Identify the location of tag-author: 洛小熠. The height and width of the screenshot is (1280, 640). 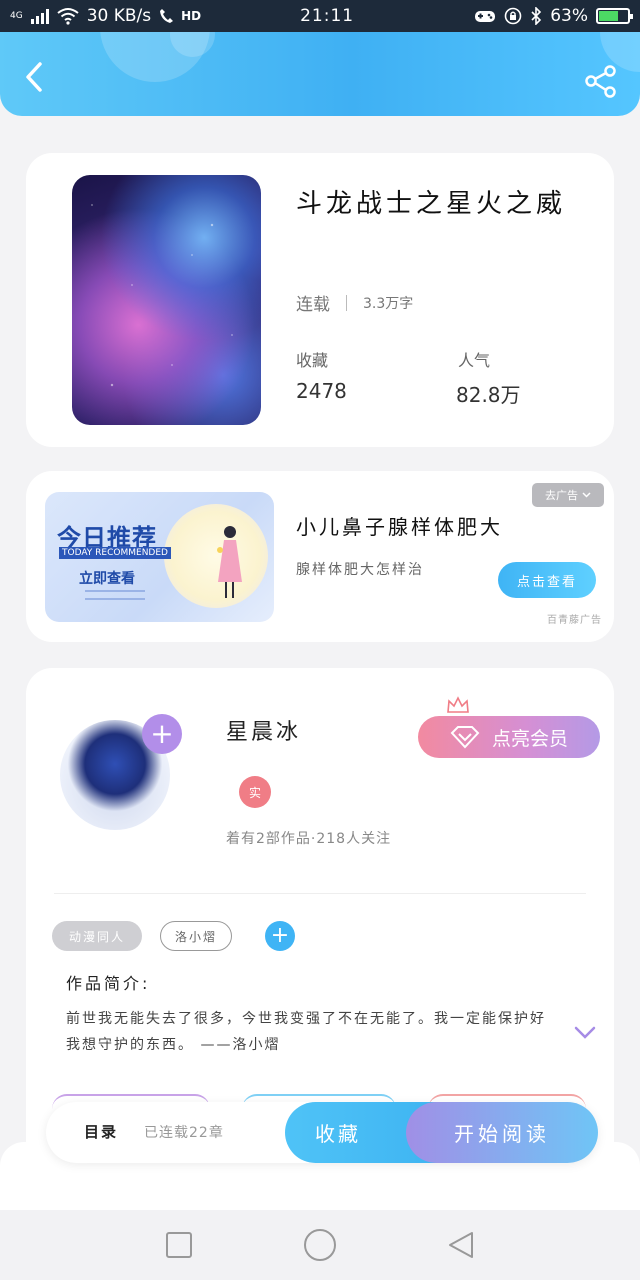
(196, 936).